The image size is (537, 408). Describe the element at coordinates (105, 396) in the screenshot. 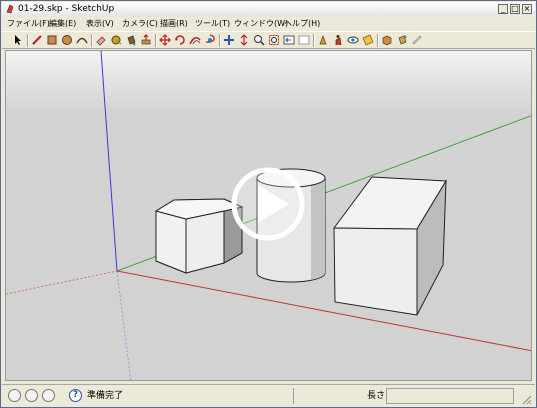

I see `status-message: 準備完了` at that location.